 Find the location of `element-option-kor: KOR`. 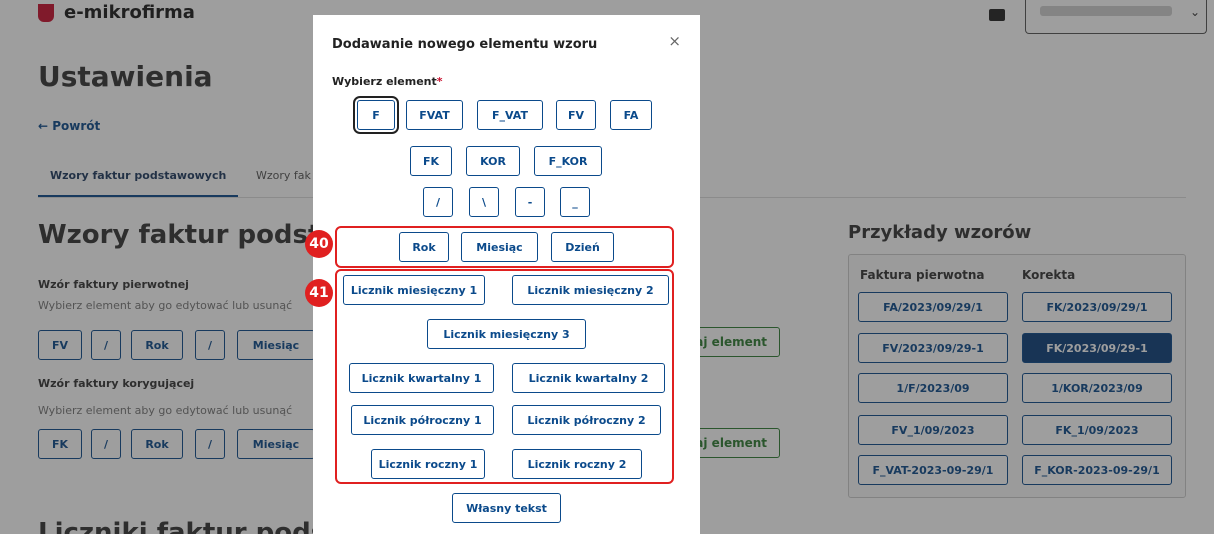

element-option-kor: KOR is located at coordinates (493, 161).